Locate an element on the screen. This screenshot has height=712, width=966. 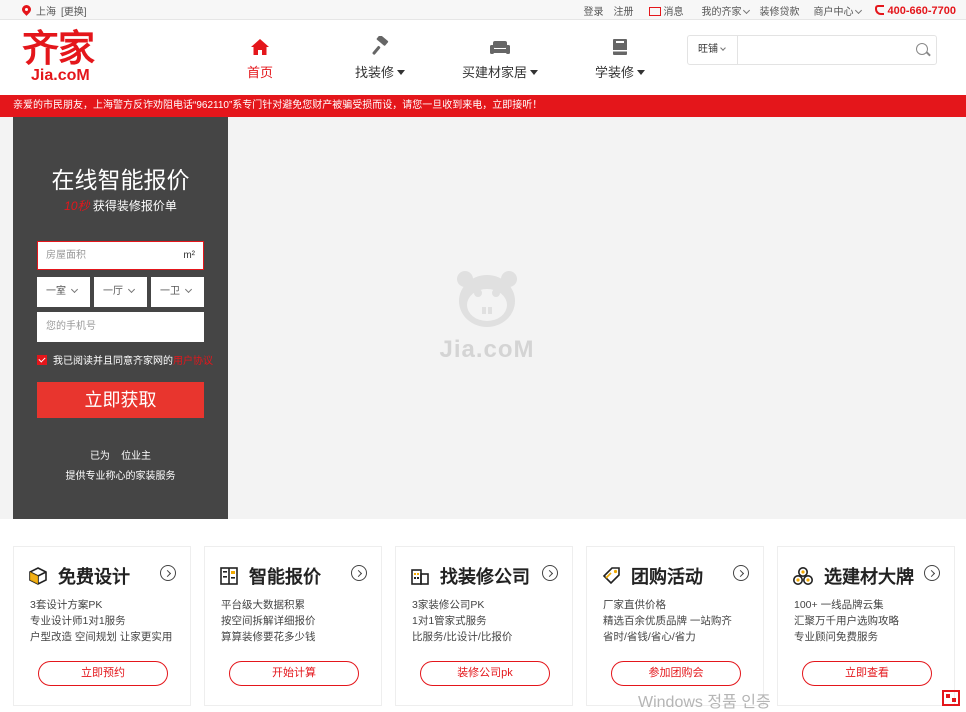
agree-checkbox is located at coordinates (42, 359).